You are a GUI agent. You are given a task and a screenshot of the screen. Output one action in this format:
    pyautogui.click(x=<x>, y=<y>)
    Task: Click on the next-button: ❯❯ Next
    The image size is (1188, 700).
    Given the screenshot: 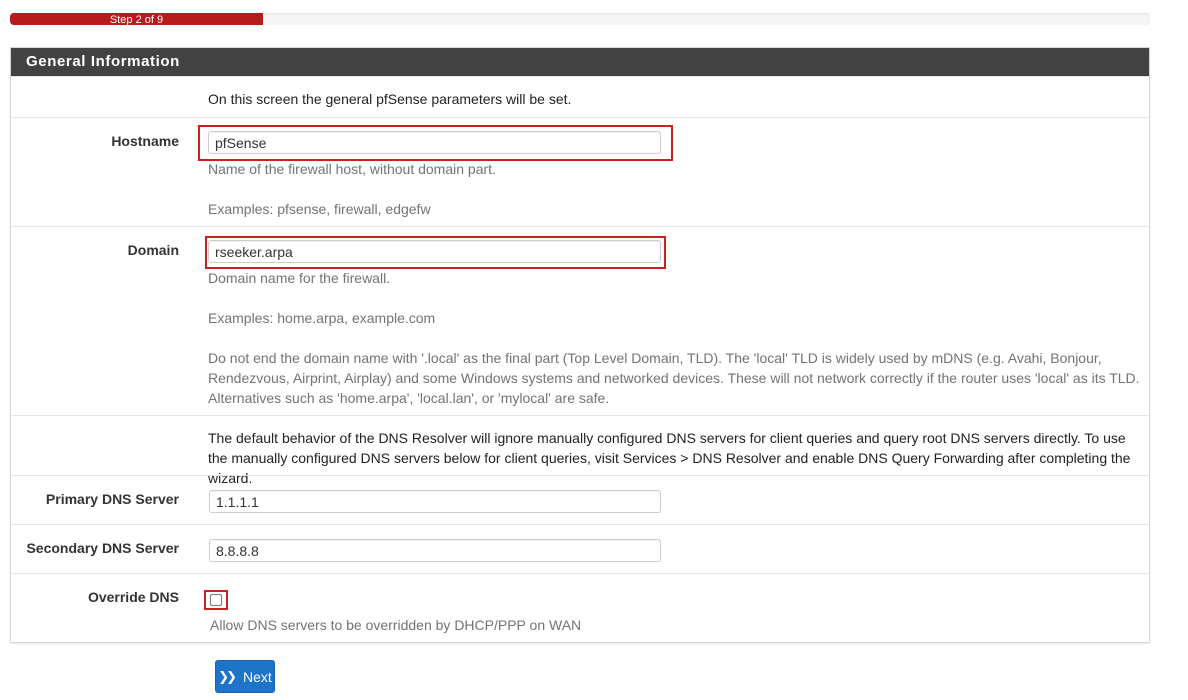 What is the action you would take?
    pyautogui.click(x=245, y=676)
    